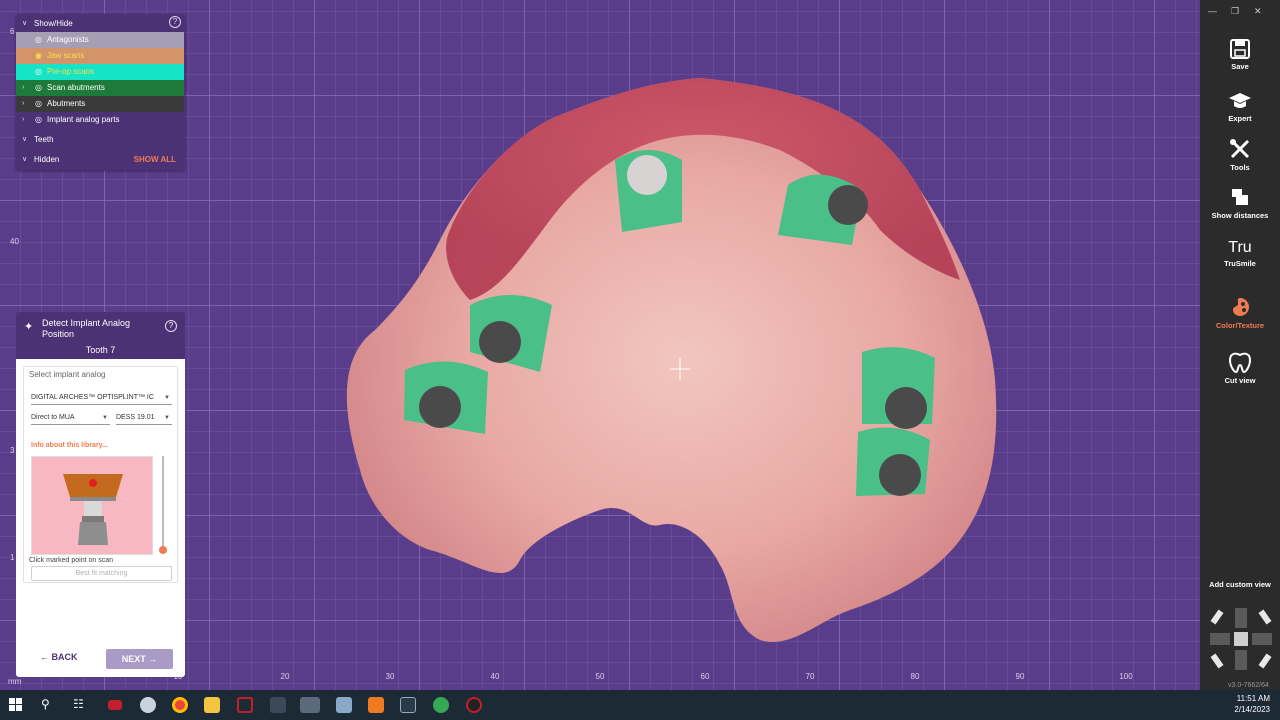  I want to click on app-doc-icon, so click(344, 705).